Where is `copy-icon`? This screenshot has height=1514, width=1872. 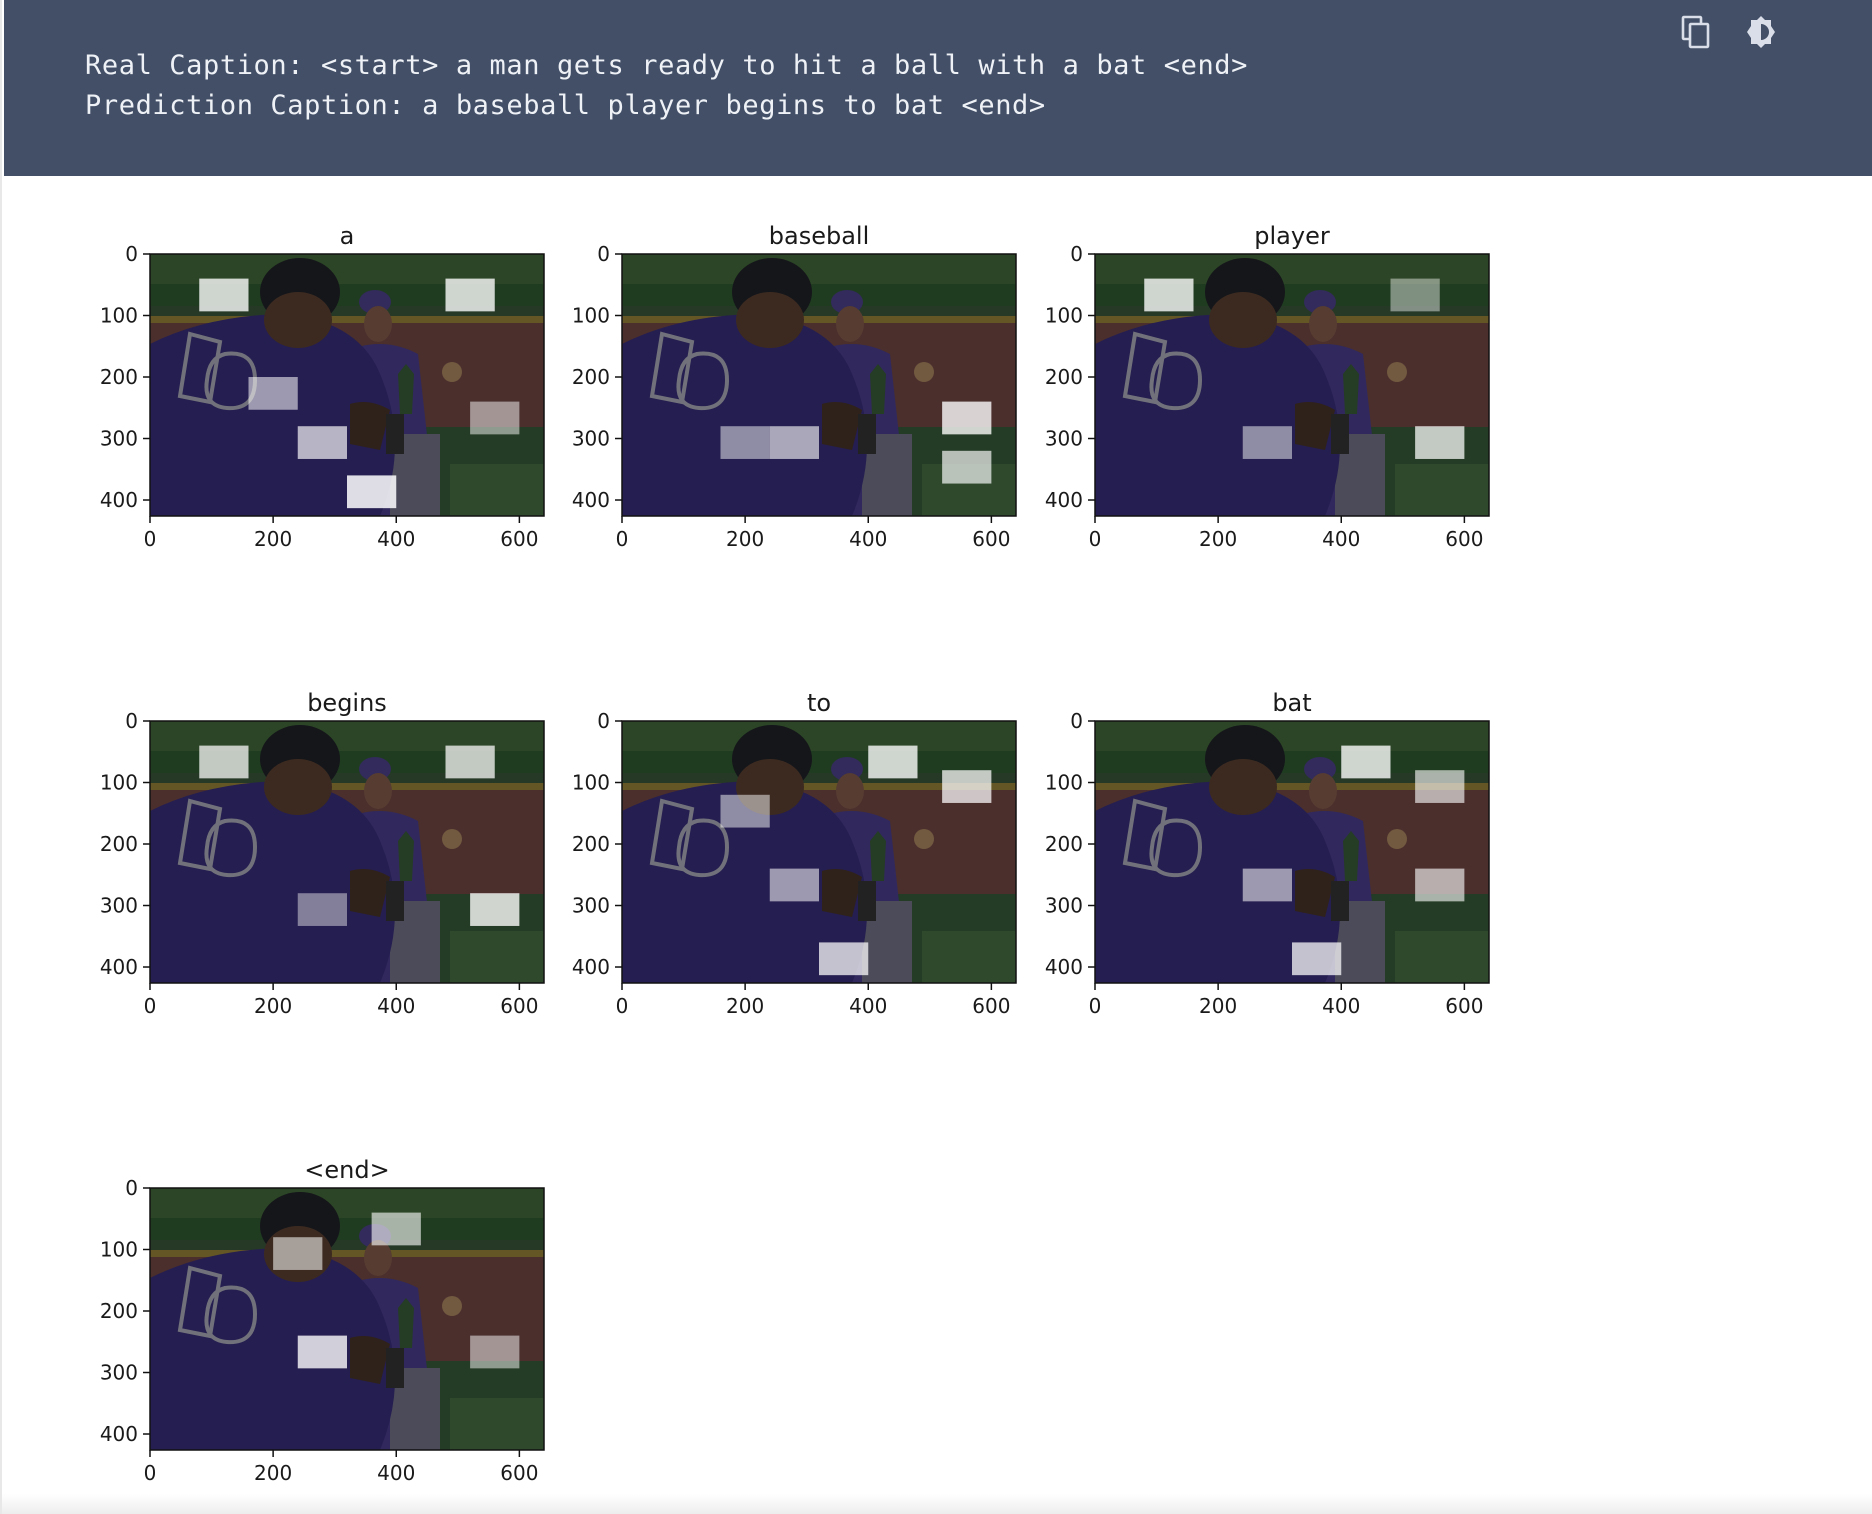
copy-icon is located at coordinates (1695, 32).